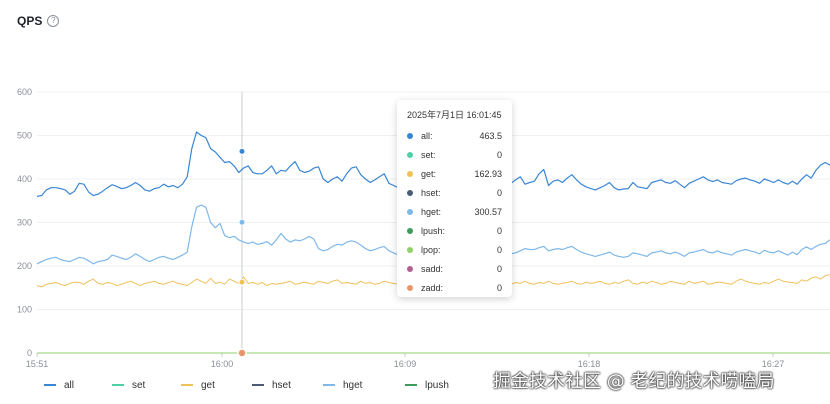 This screenshot has height=404, width=830. What do you see at coordinates (353, 385) in the screenshot?
I see `legend-label: hget` at bounding box center [353, 385].